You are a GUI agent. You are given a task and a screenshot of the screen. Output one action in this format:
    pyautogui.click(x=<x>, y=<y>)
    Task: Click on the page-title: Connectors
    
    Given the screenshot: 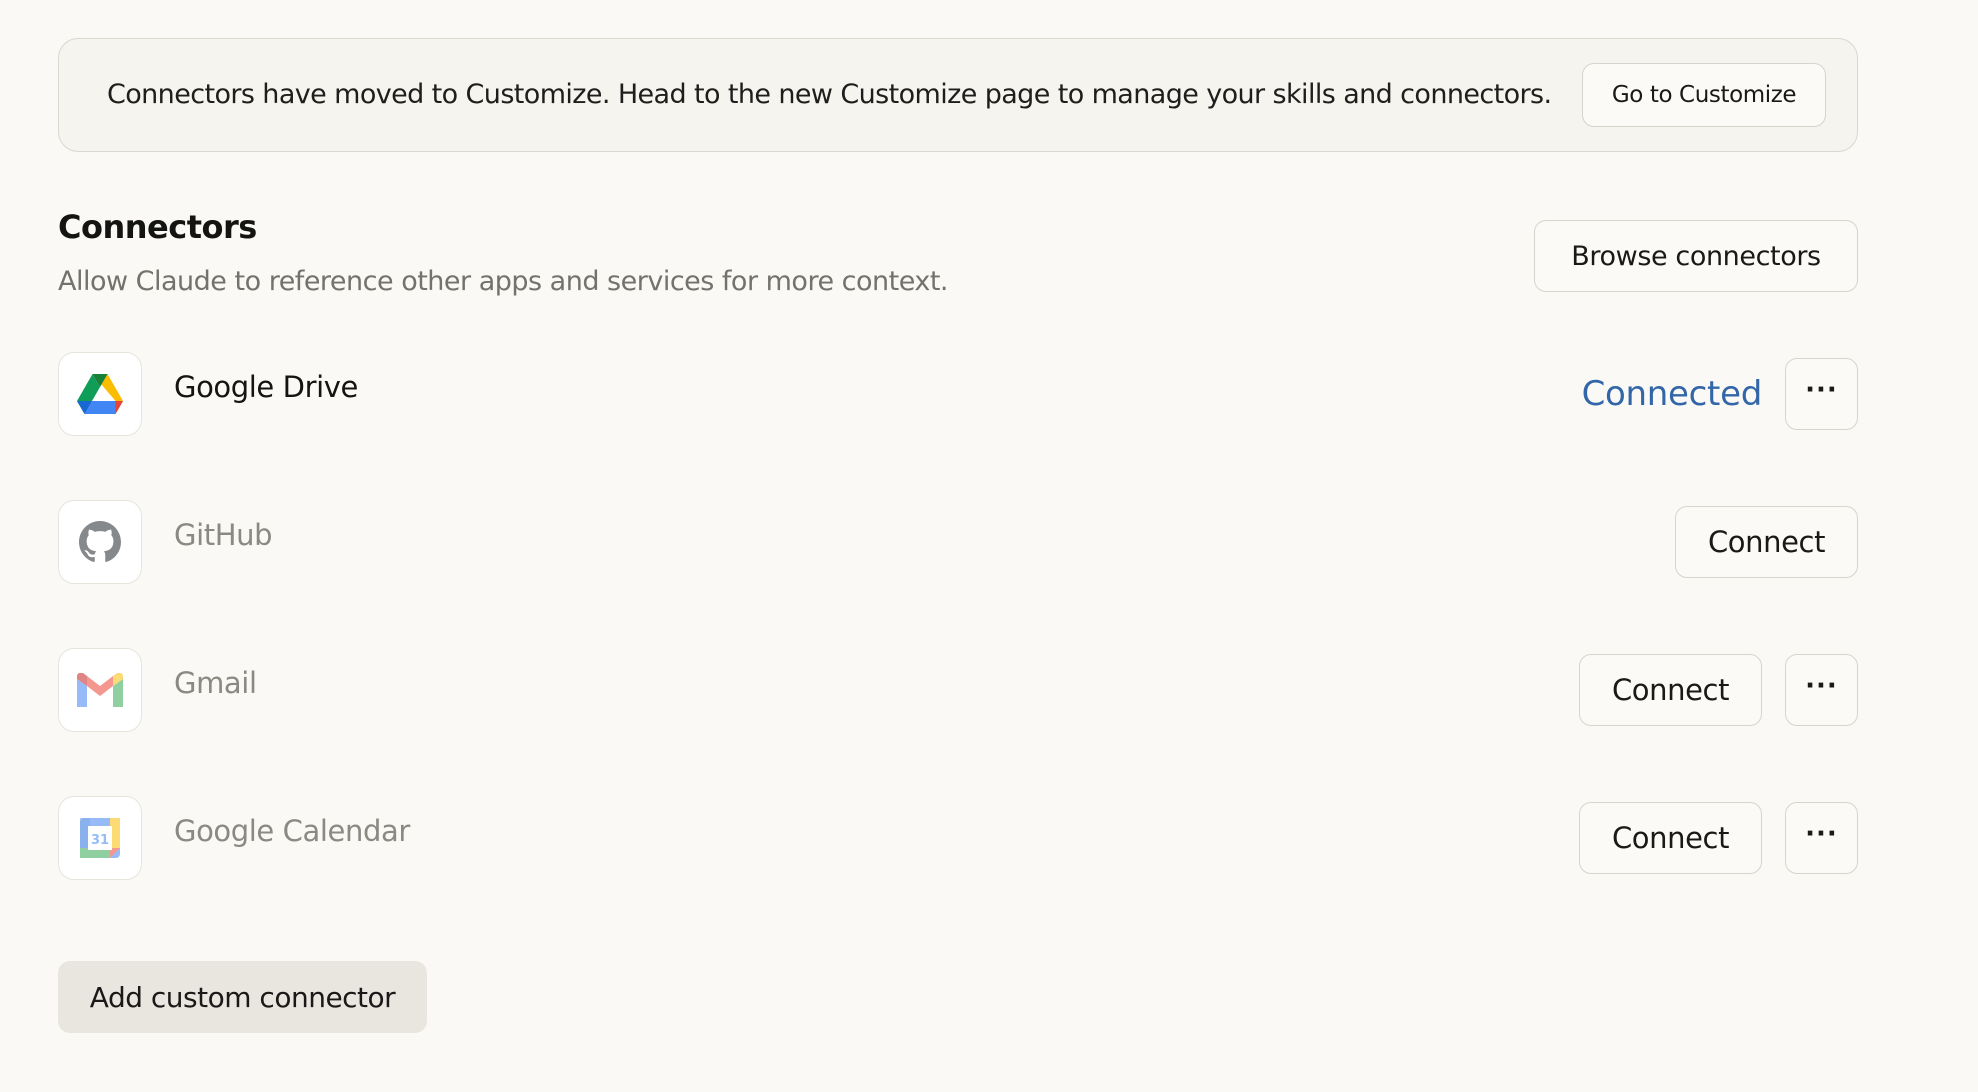 What is the action you would take?
    pyautogui.click(x=157, y=227)
    